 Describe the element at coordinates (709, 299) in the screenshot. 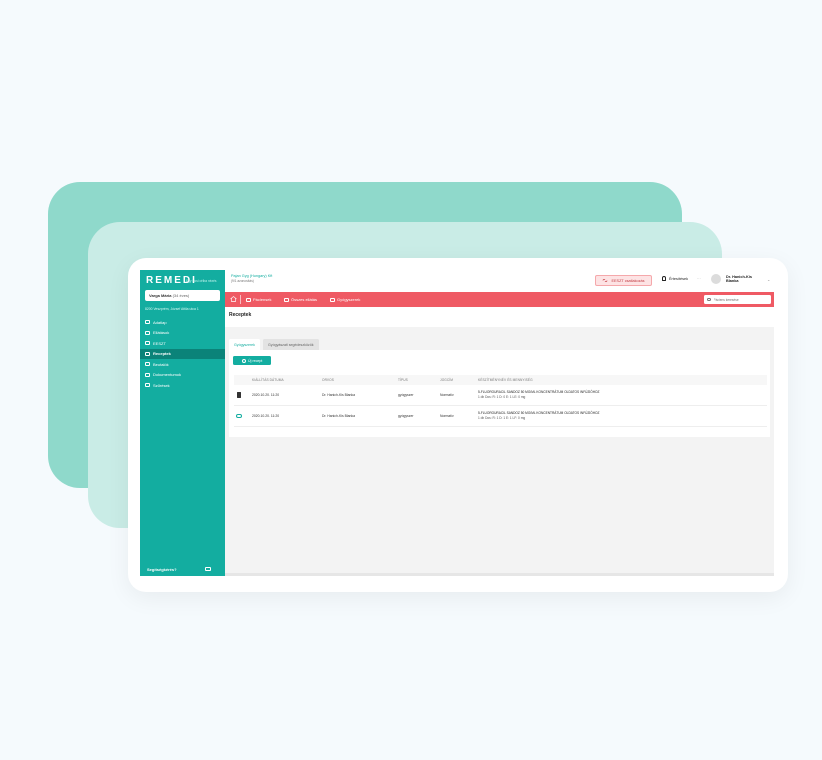

I see `search-icon` at that location.